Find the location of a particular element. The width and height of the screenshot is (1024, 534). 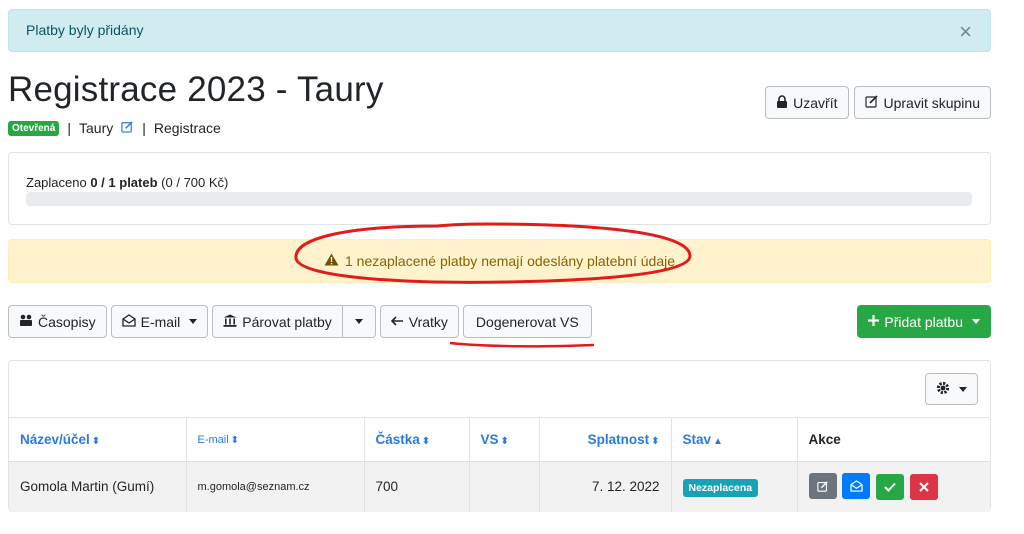

column-actions: Akce is located at coordinates (893, 439).